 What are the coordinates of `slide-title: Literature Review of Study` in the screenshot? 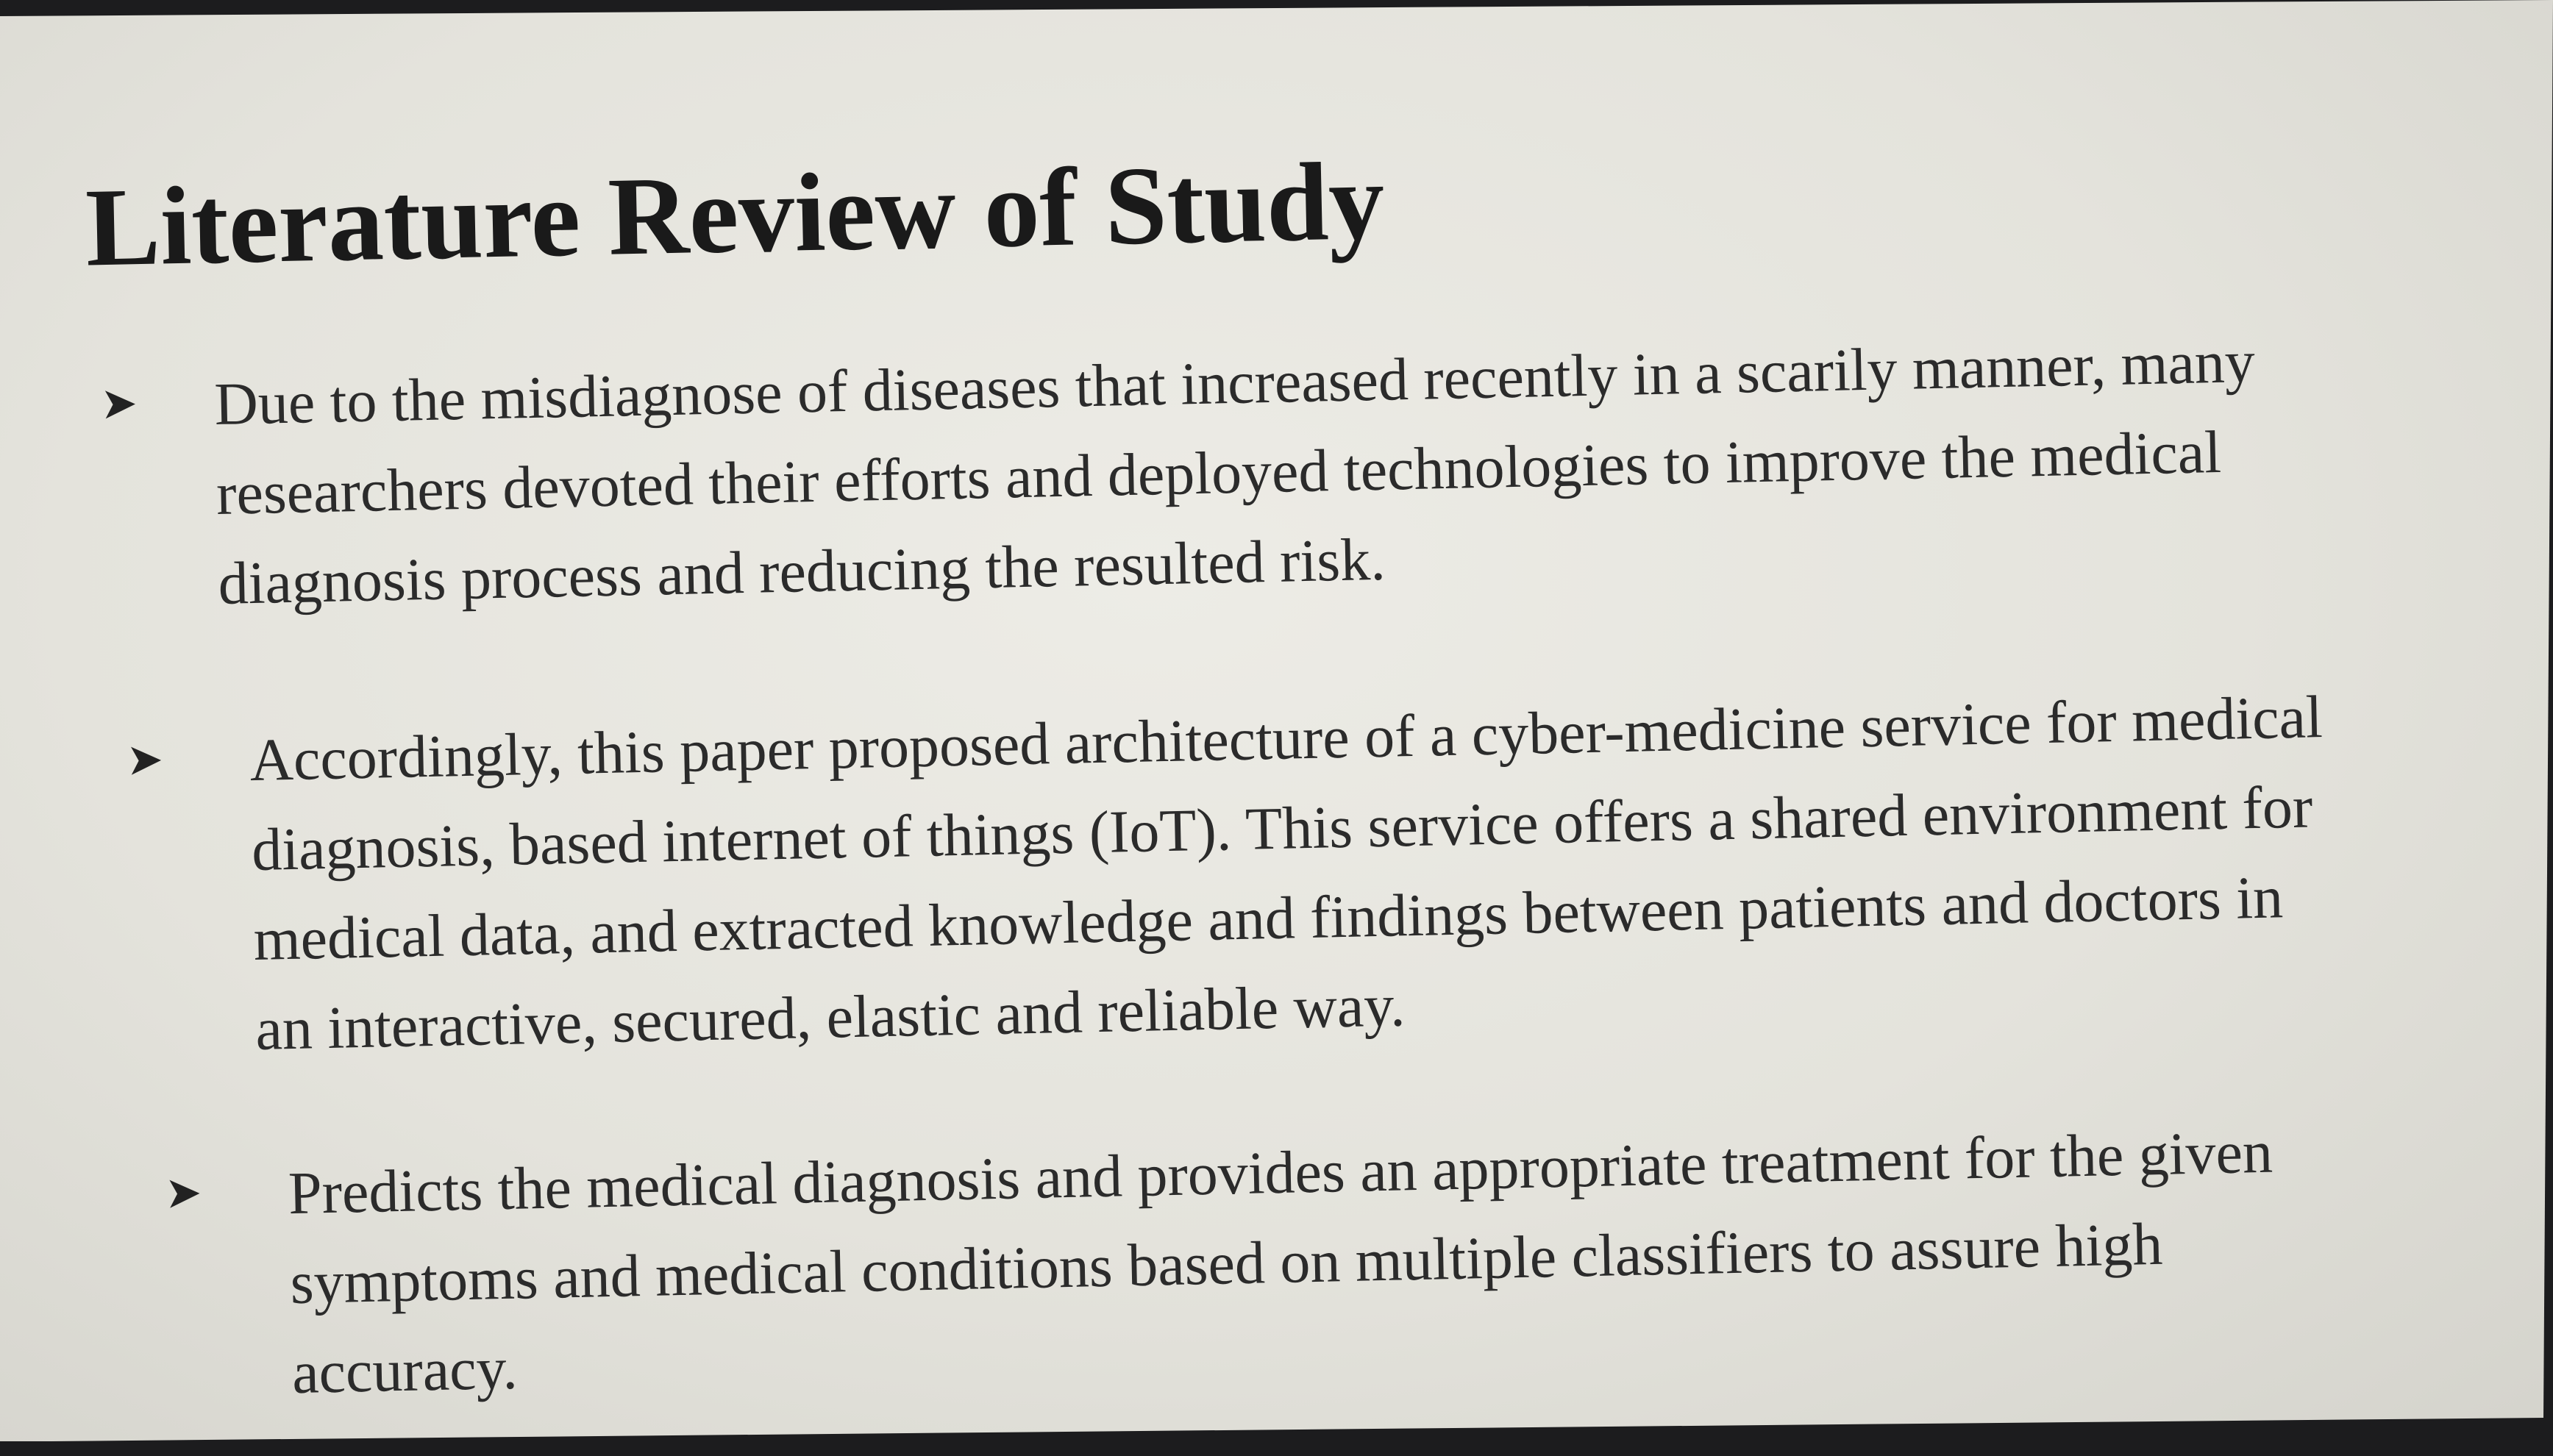 It's located at (735, 214).